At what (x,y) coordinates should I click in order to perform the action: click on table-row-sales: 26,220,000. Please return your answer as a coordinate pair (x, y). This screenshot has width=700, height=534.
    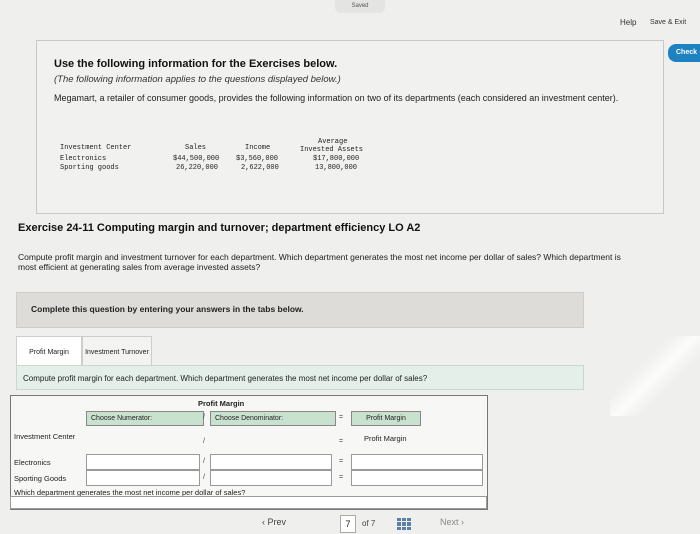
    Looking at the image, I should click on (197, 168).